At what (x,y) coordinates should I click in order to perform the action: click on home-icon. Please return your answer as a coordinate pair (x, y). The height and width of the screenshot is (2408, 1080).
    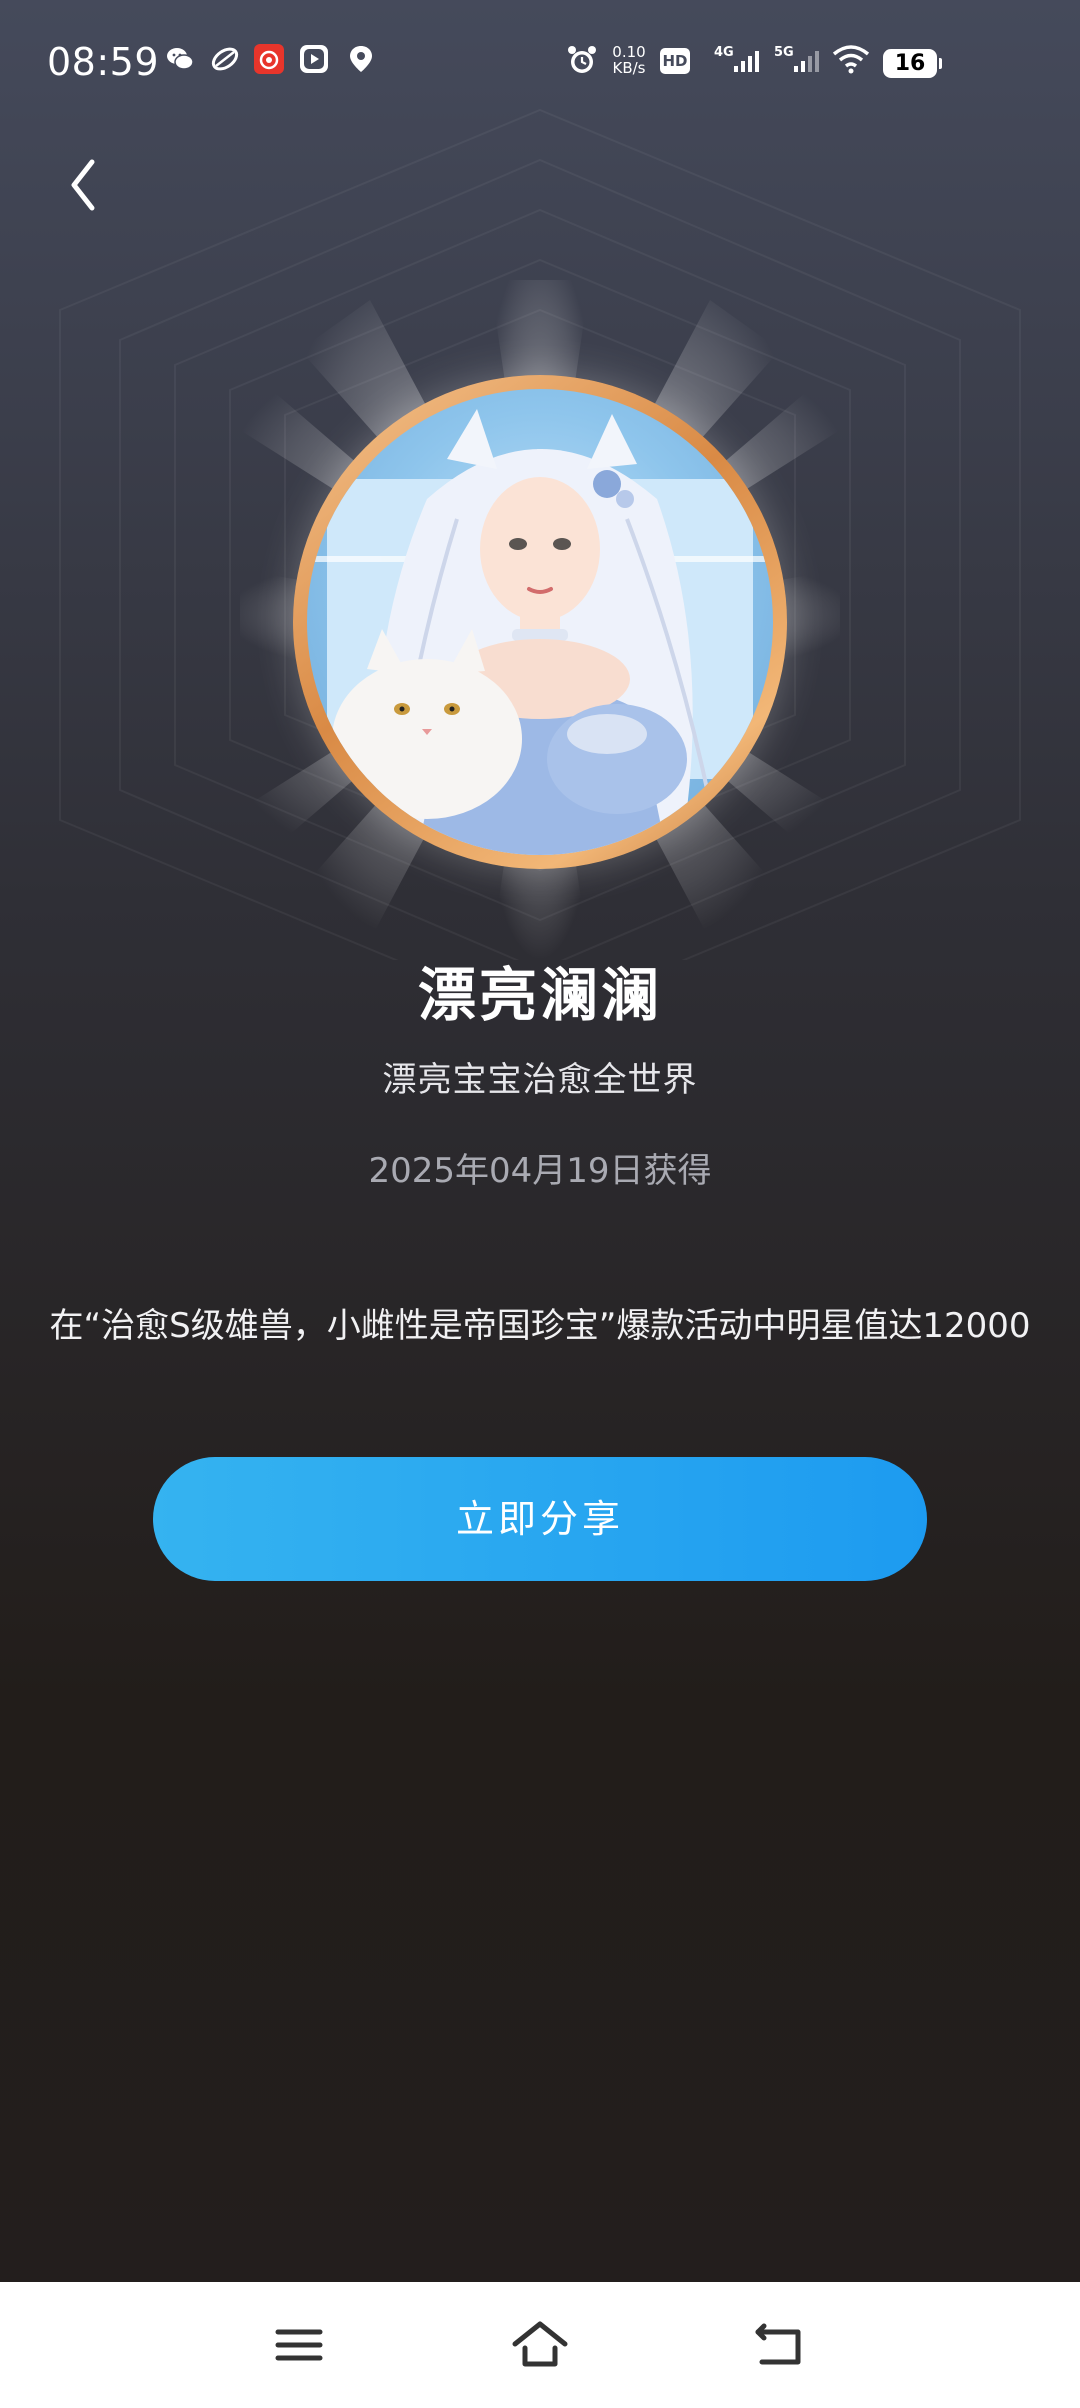
    Looking at the image, I should click on (540, 2345).